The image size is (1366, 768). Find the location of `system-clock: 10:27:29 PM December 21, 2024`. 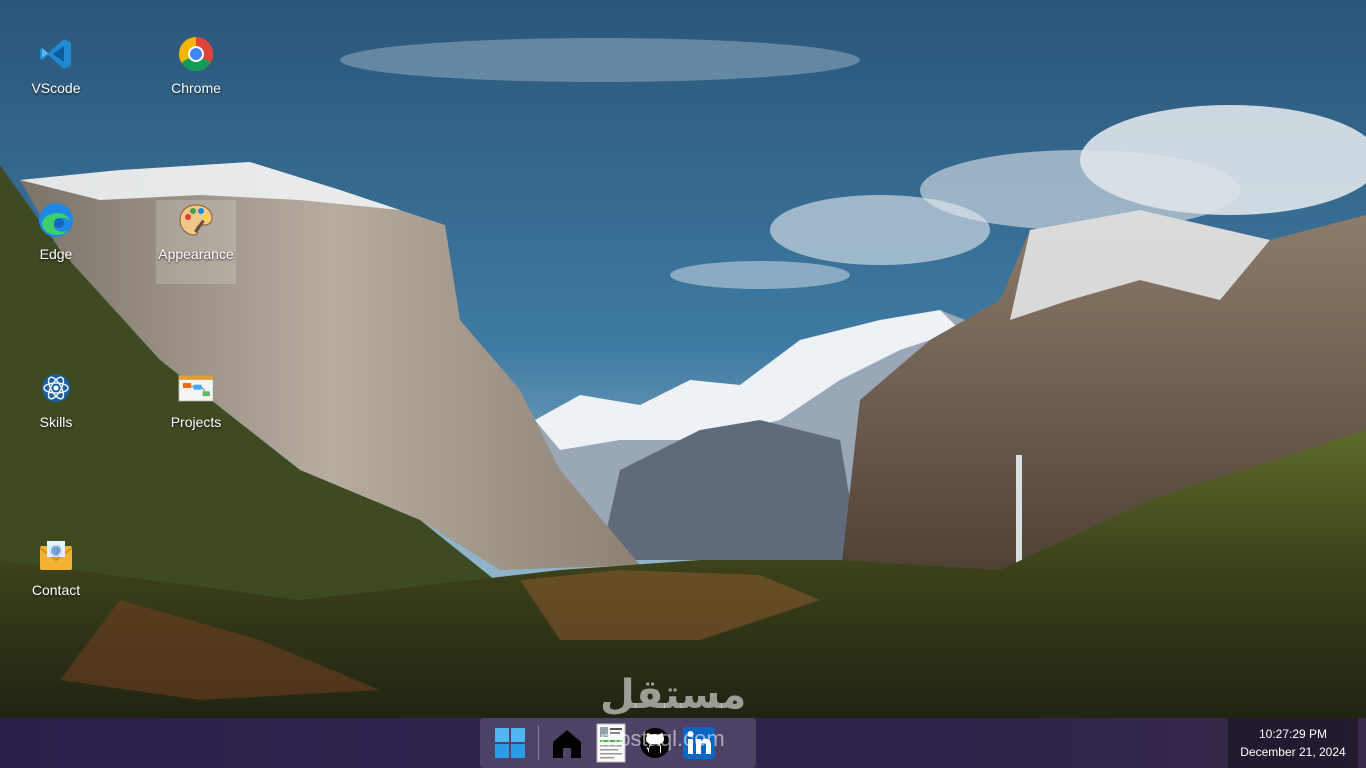

system-clock: 10:27:29 PM December 21, 2024 is located at coordinates (1293, 743).